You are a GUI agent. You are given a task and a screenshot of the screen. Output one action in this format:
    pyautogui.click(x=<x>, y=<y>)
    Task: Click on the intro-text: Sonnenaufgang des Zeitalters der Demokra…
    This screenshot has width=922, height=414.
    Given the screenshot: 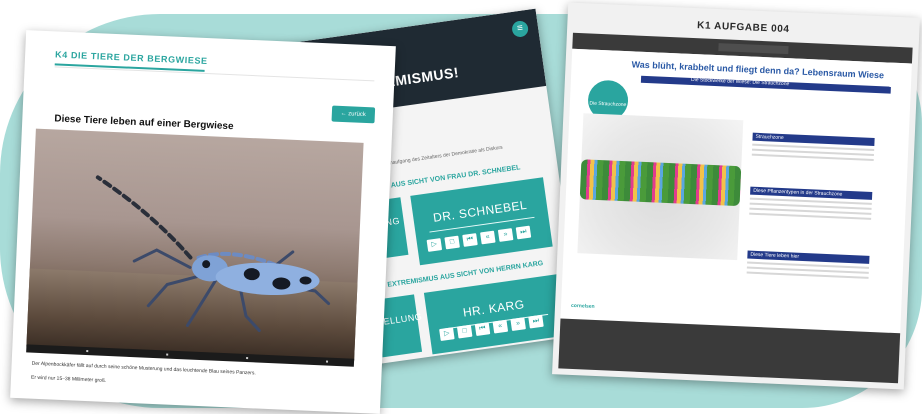 What is the action you would take?
    pyautogui.click(x=439, y=156)
    